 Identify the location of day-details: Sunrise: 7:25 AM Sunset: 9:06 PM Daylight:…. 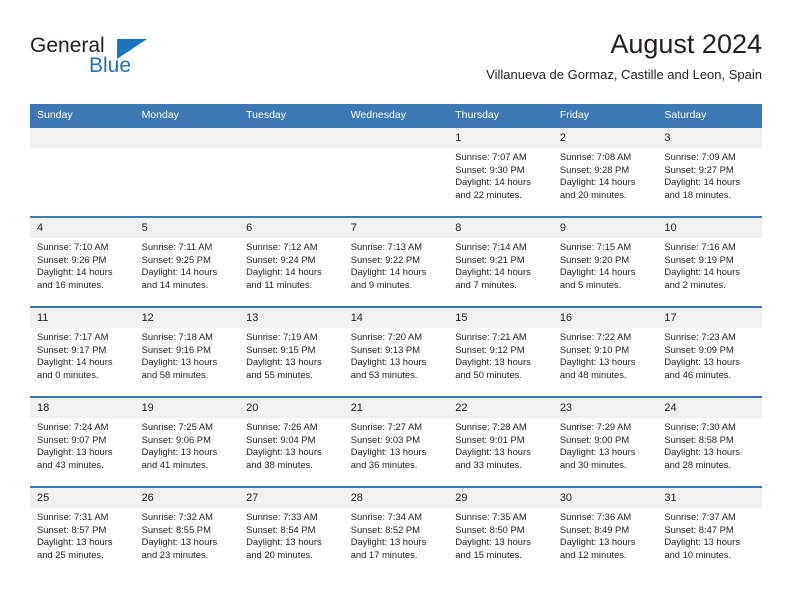
(187, 444).